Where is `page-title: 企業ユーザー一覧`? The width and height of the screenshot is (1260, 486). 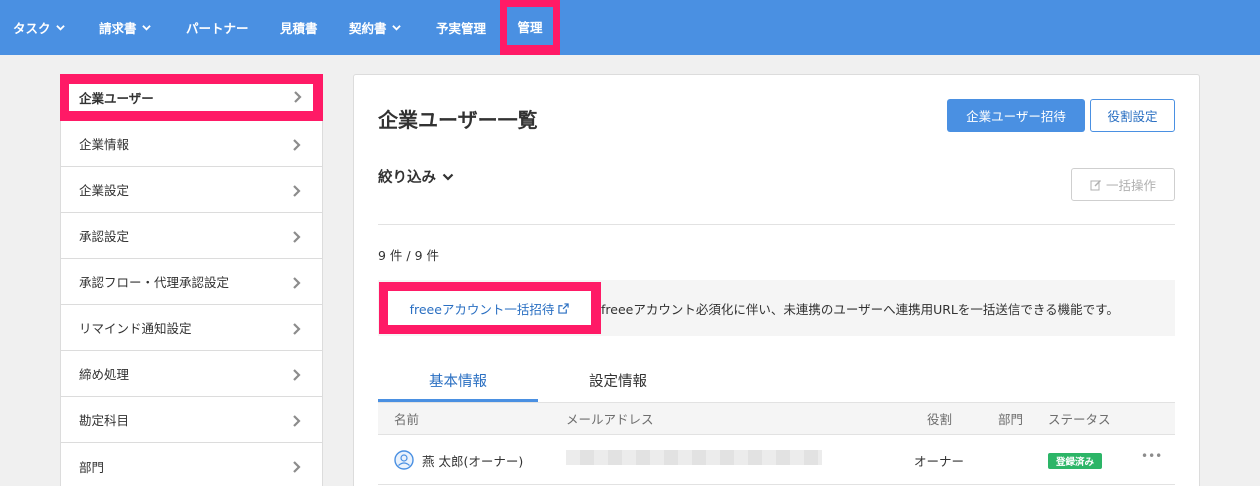
page-title: 企業ユーザー一覧 is located at coordinates (458, 120).